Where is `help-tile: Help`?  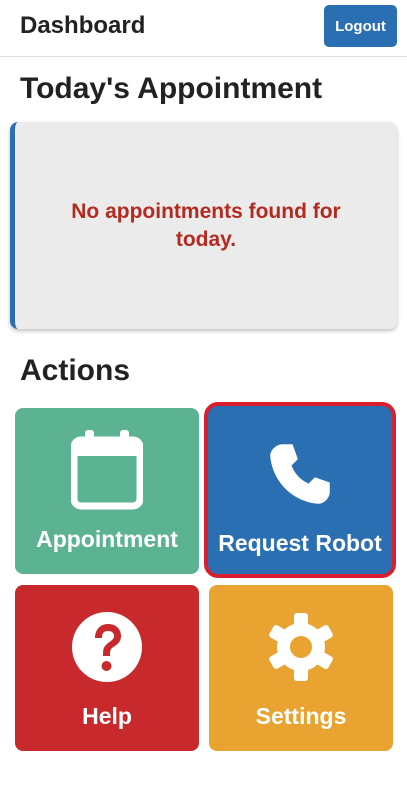 help-tile: Help is located at coordinates (107, 668).